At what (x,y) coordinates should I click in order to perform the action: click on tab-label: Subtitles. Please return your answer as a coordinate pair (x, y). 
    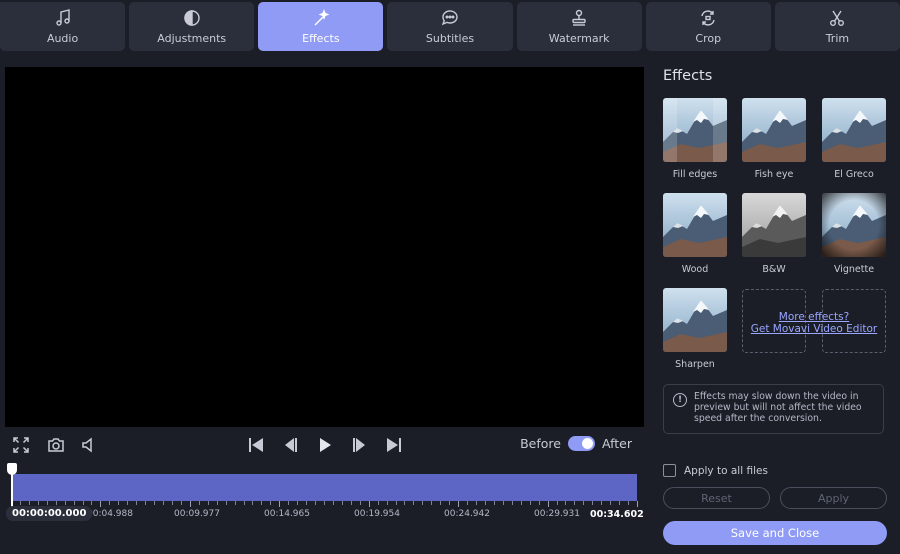
    Looking at the image, I should click on (450, 38).